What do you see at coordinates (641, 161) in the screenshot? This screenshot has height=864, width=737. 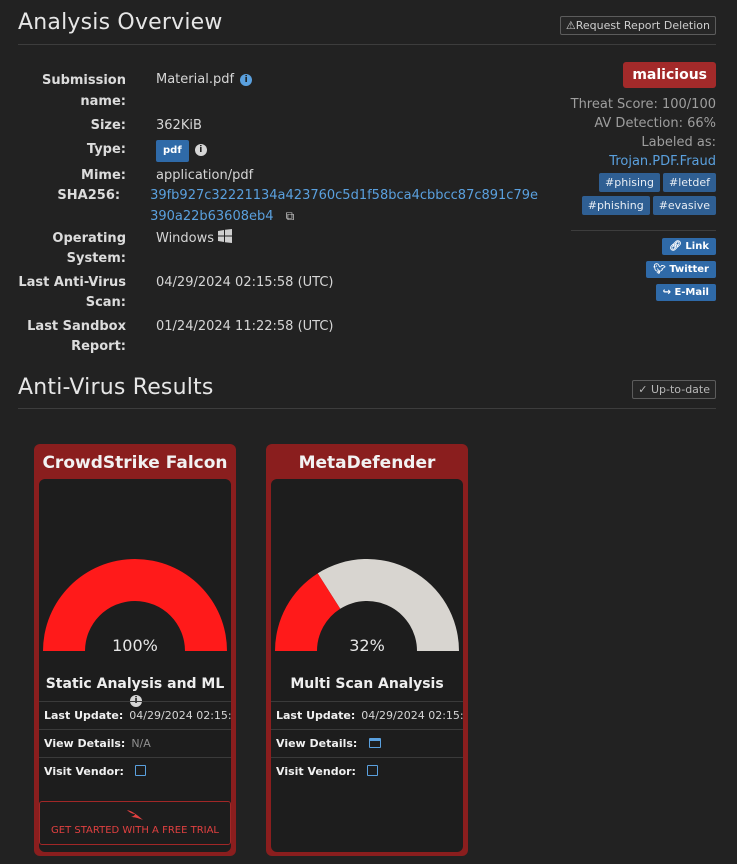 I see `label-value: Trojan.PDF.Fraud` at bounding box center [641, 161].